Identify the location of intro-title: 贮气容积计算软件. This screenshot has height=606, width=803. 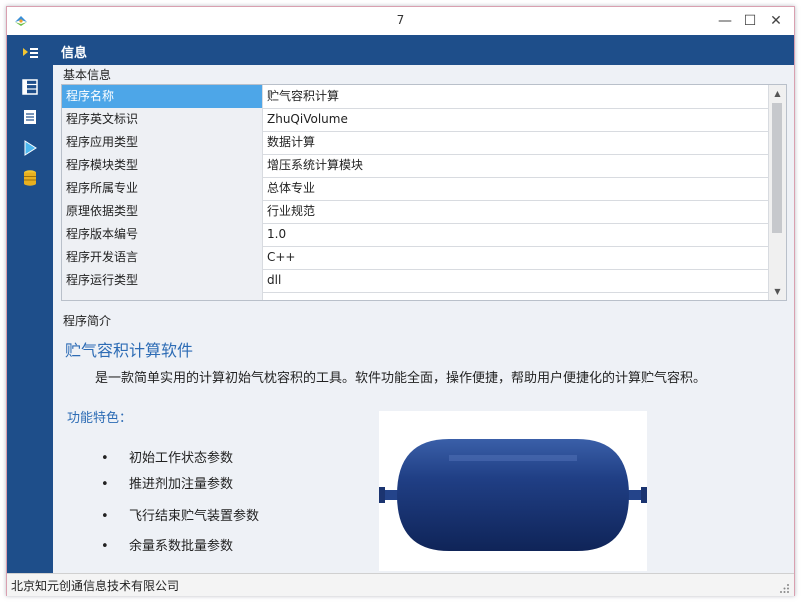
(129, 350).